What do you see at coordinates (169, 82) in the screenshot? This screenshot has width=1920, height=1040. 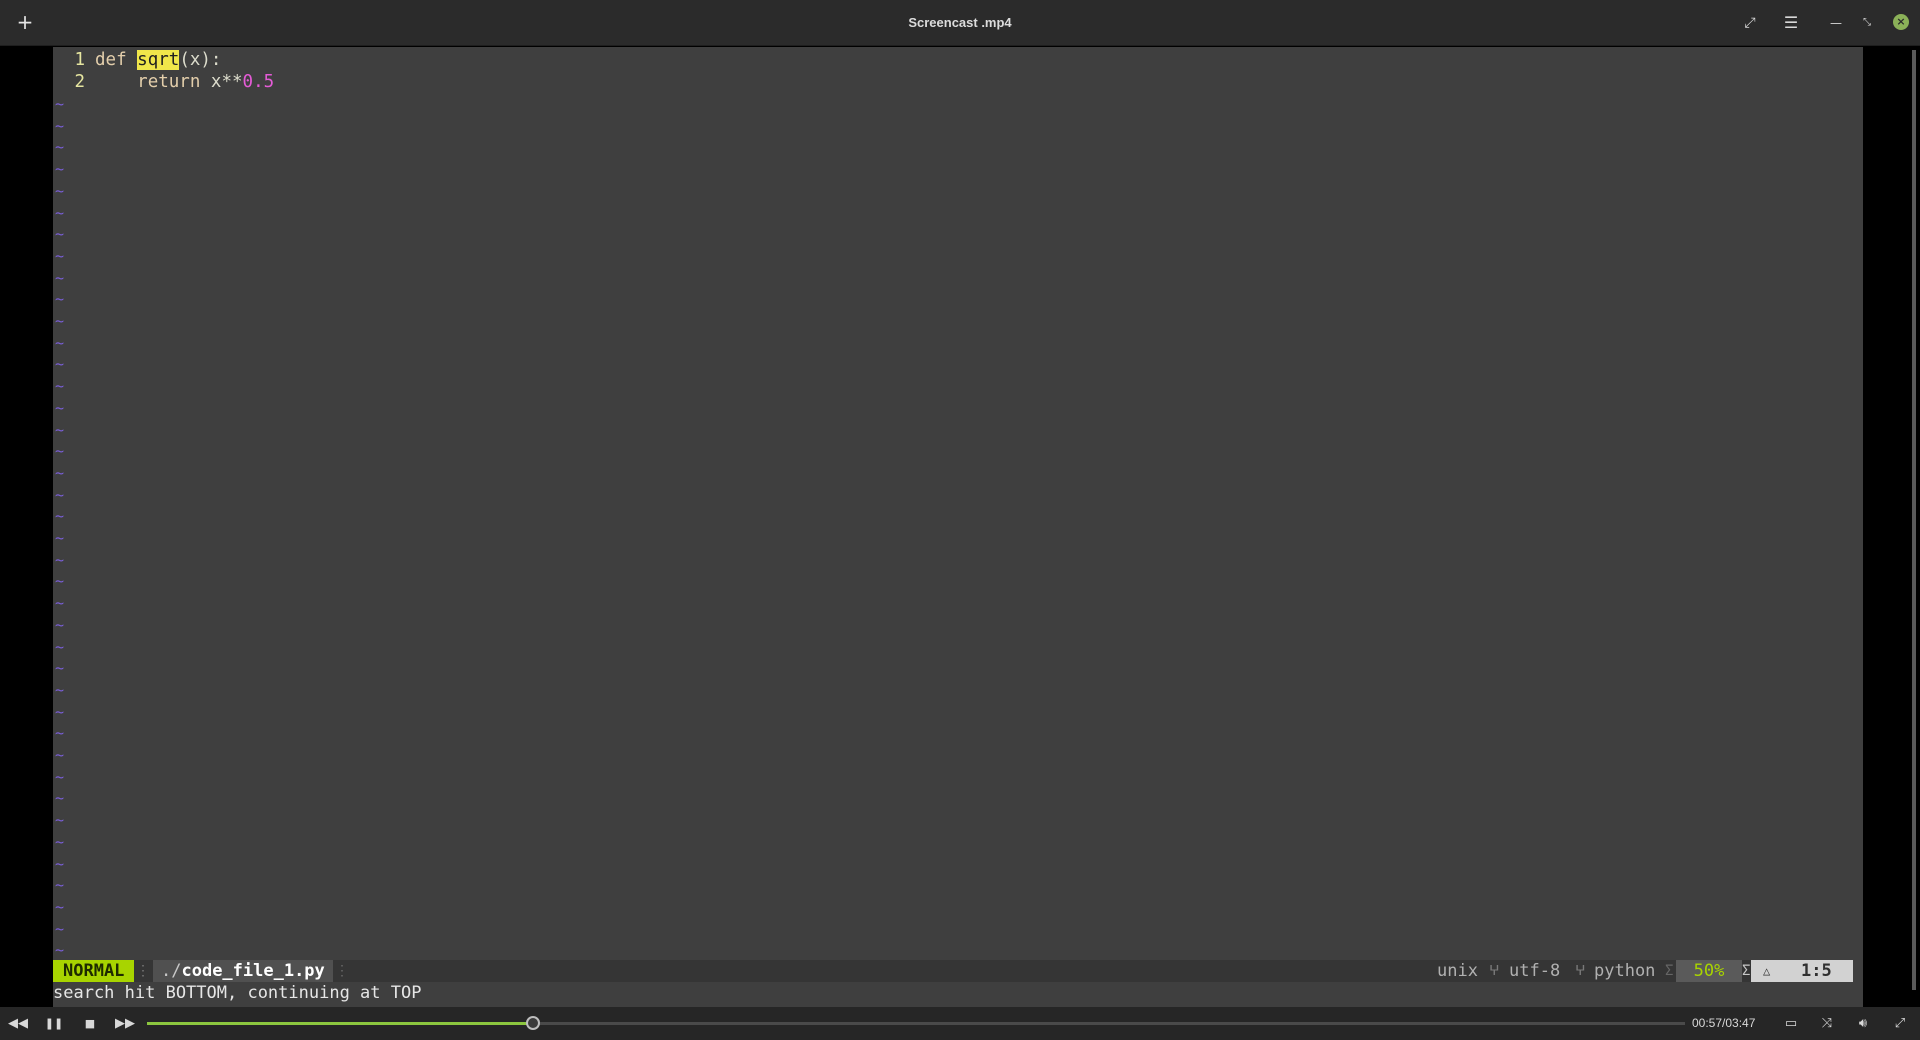 I see `keyword-return: return` at bounding box center [169, 82].